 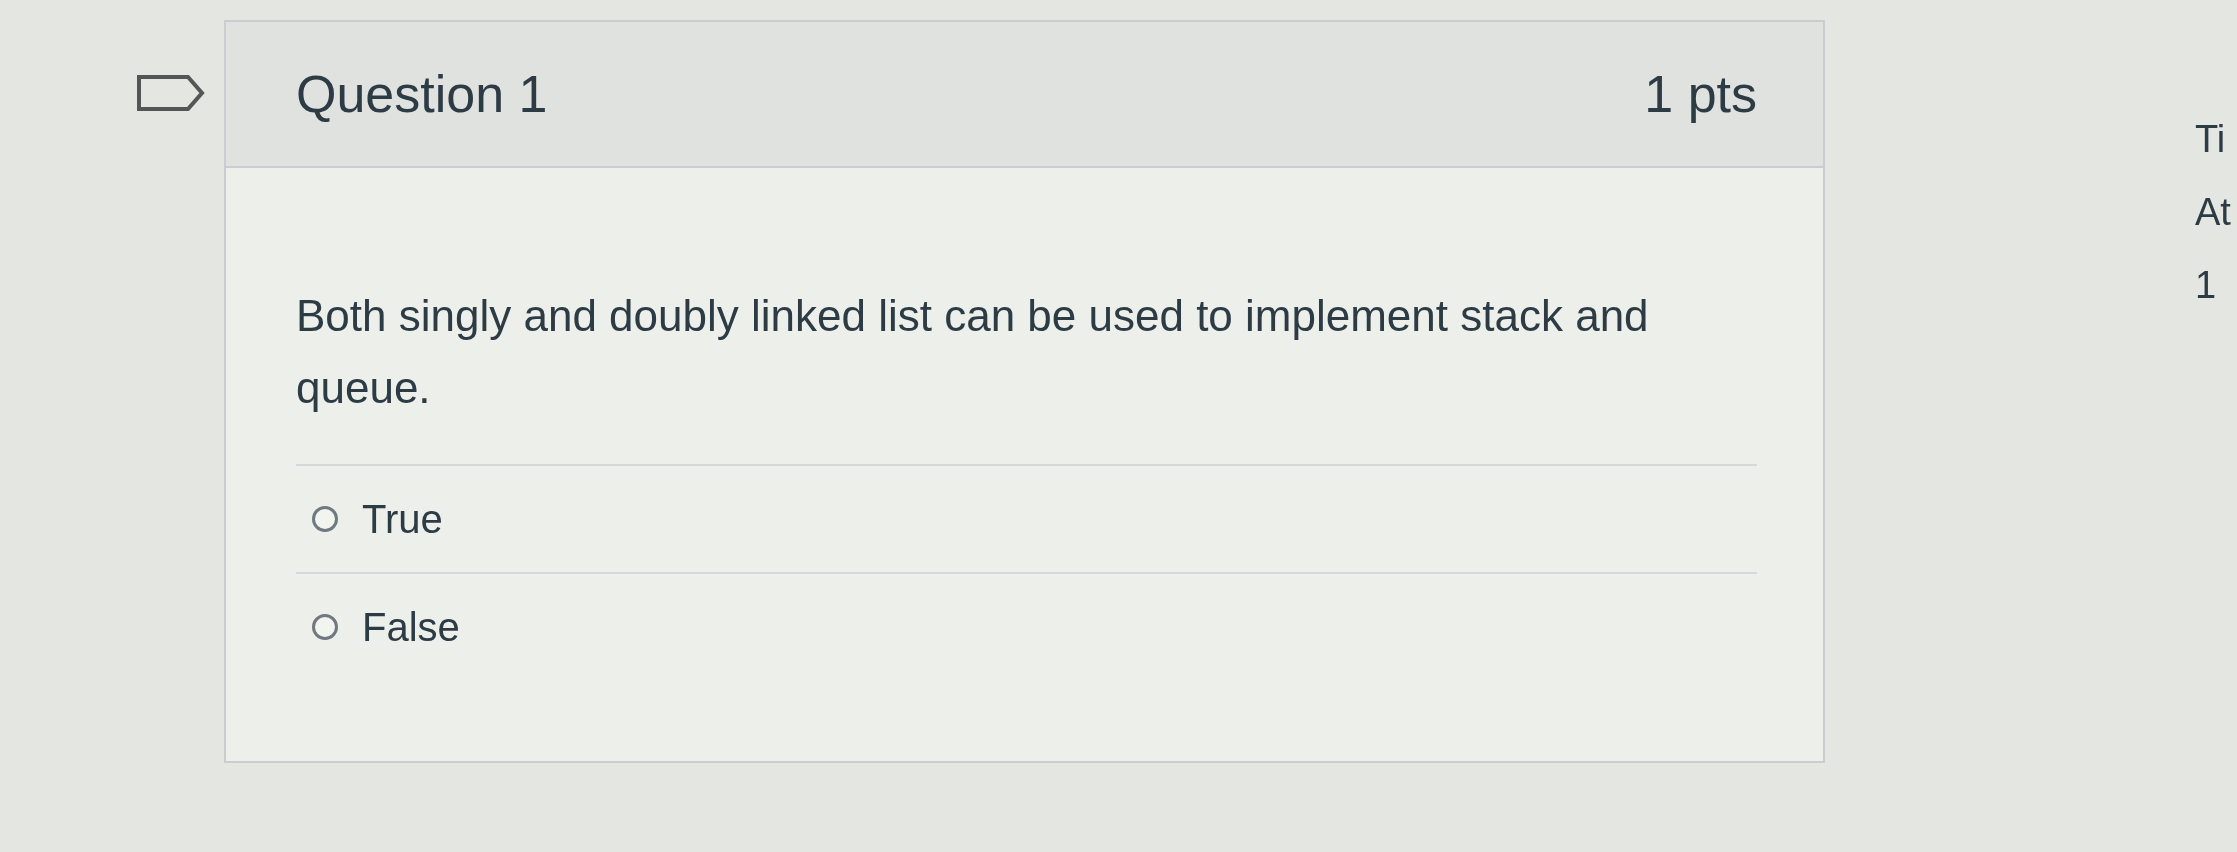 What do you see at coordinates (973, 352) in the screenshot?
I see `question-text: Both singly and doubly linked list can be used to implement stack and queue.` at bounding box center [973, 352].